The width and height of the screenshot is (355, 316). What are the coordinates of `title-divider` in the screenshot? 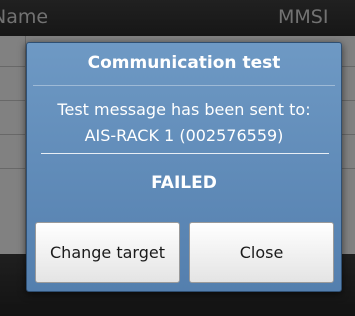 It's located at (184, 85).